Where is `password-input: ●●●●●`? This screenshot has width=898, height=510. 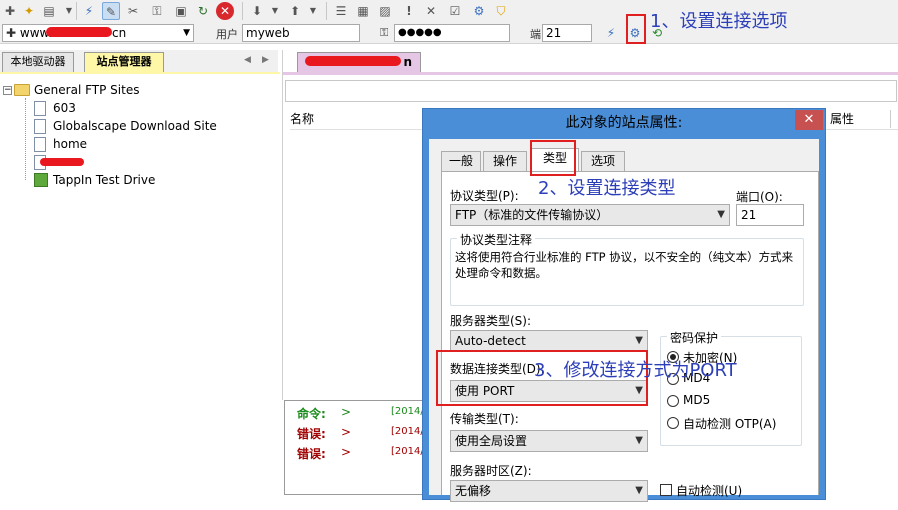
password-input: ●●●●● is located at coordinates (452, 33).